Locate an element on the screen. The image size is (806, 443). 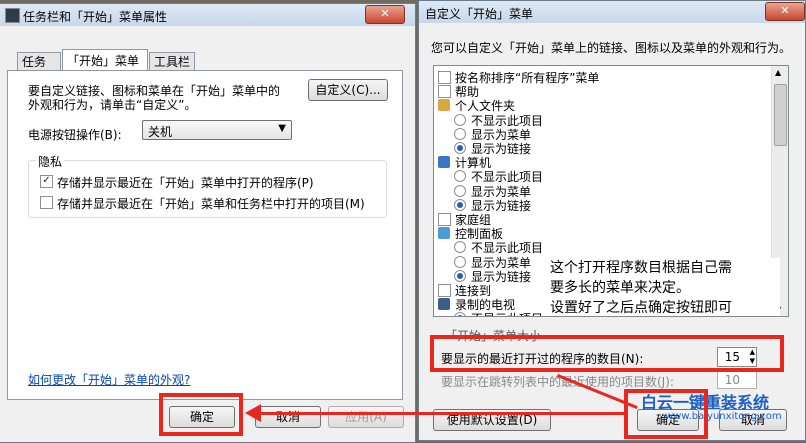
annotation-line: 这个打开程序数目根据自己需 is located at coordinates (641, 268).